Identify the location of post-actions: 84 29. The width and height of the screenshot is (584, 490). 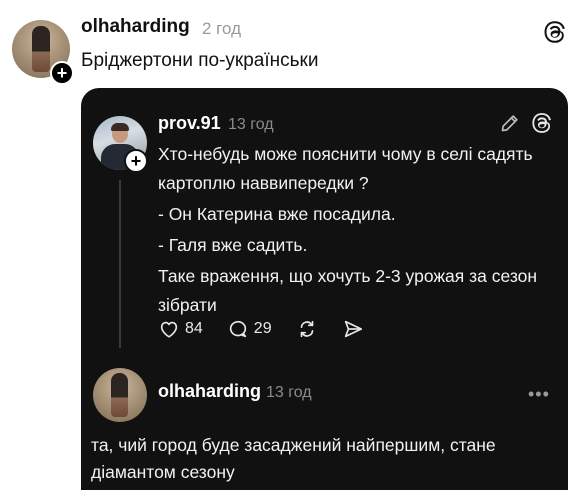
(273, 329).